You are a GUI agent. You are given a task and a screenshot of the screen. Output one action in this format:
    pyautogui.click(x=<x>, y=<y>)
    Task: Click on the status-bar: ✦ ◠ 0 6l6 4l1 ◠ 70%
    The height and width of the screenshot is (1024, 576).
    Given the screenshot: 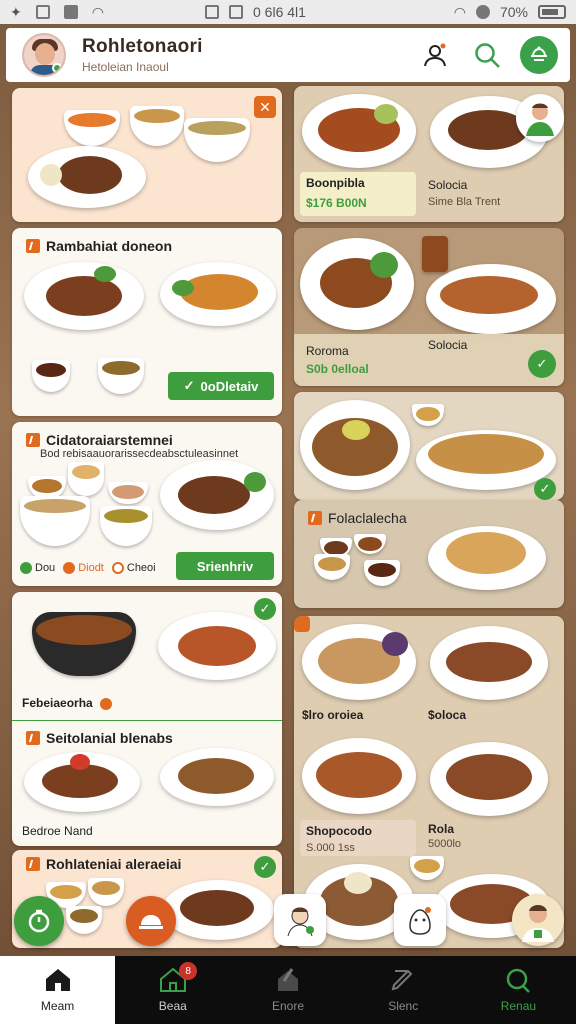 What is the action you would take?
    pyautogui.click(x=288, y=12)
    